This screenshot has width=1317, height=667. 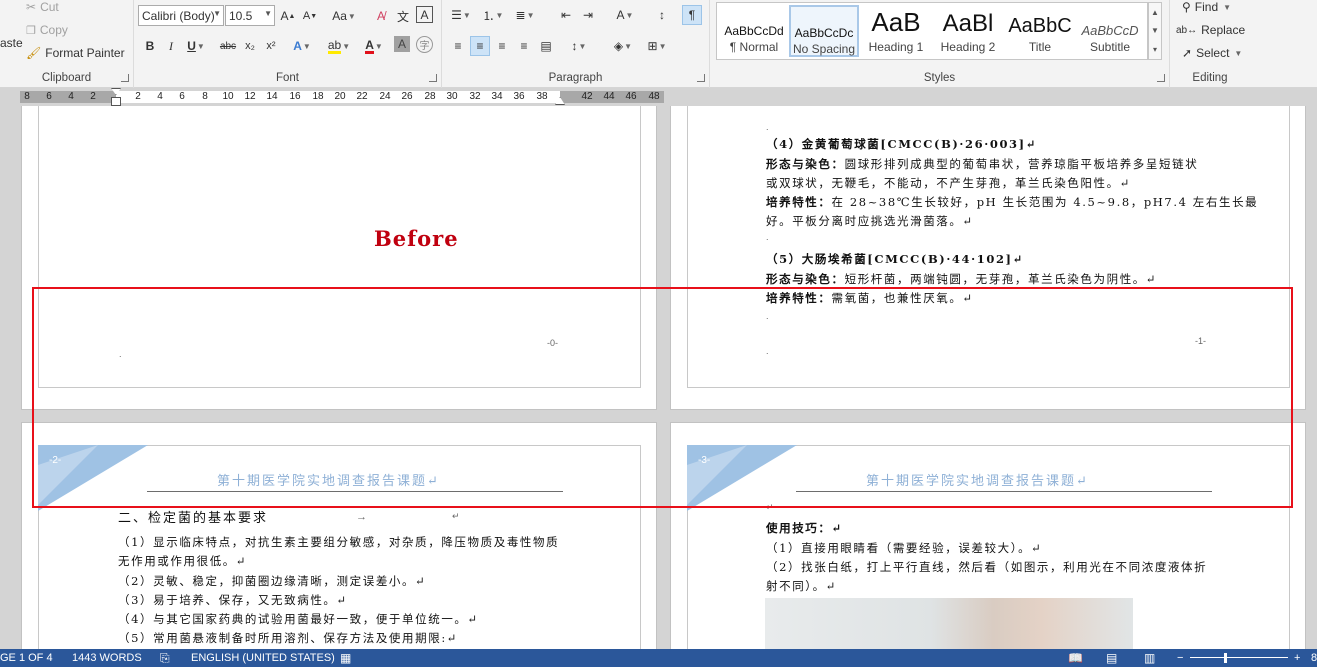 What do you see at coordinates (1225, 658) in the screenshot?
I see `zoom-thumb` at bounding box center [1225, 658].